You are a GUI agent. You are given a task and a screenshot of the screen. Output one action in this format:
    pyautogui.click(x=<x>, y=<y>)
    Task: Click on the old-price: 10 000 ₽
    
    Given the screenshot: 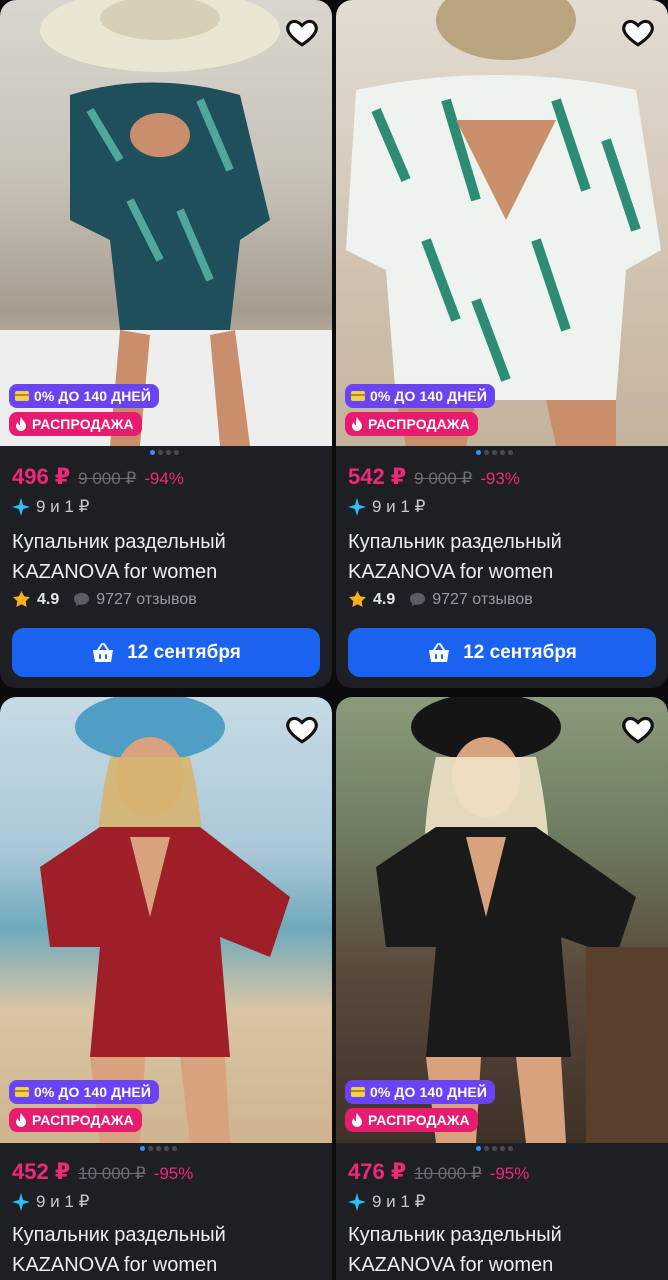 What is the action you would take?
    pyautogui.click(x=112, y=1173)
    